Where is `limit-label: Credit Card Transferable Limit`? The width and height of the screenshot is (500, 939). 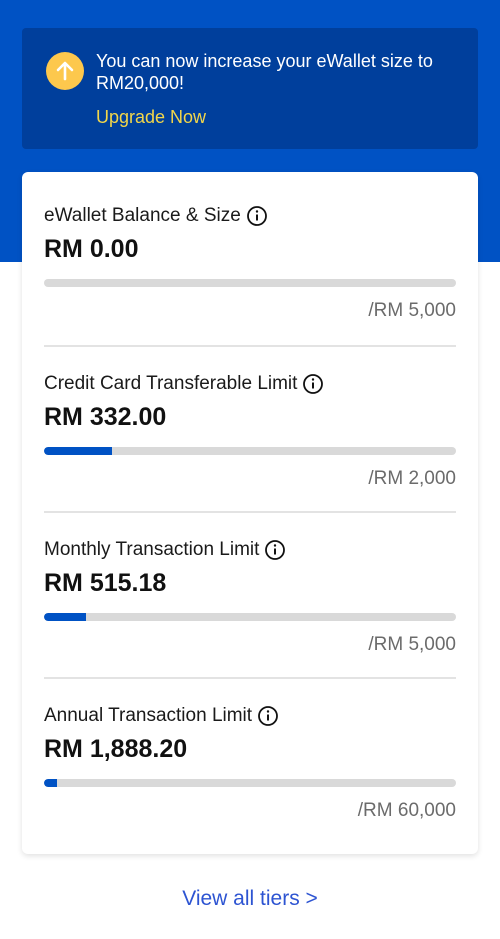 limit-label: Credit Card Transferable Limit is located at coordinates (171, 383).